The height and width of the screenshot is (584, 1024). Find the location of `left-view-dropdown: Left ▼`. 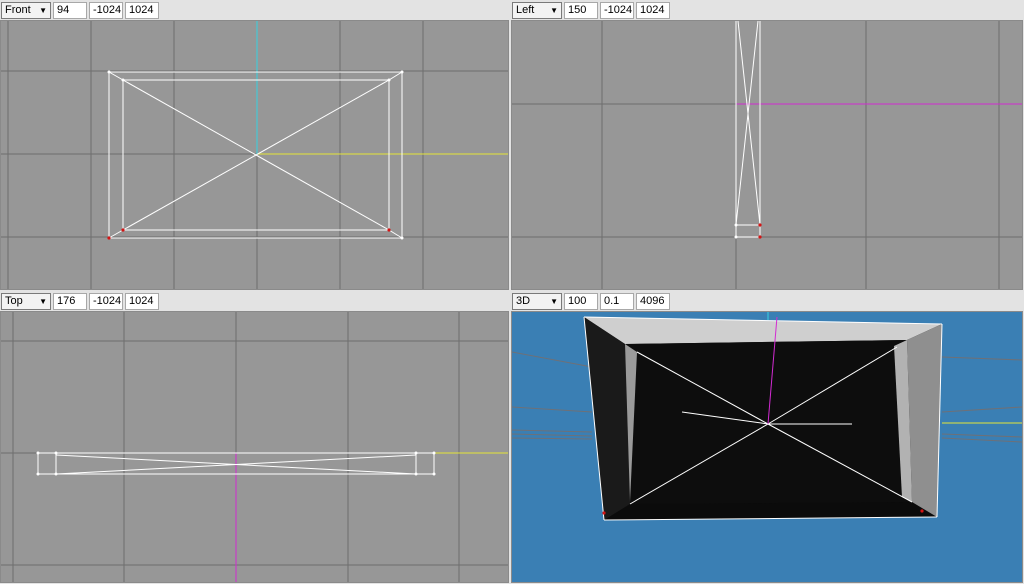

left-view-dropdown: Left ▼ is located at coordinates (537, 10).